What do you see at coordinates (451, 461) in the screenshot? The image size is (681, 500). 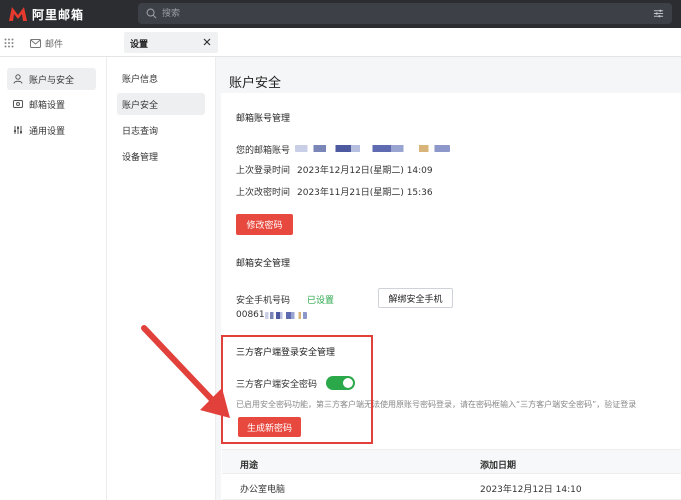 I see `app-password-table-header: 用途 添加日期` at bounding box center [451, 461].